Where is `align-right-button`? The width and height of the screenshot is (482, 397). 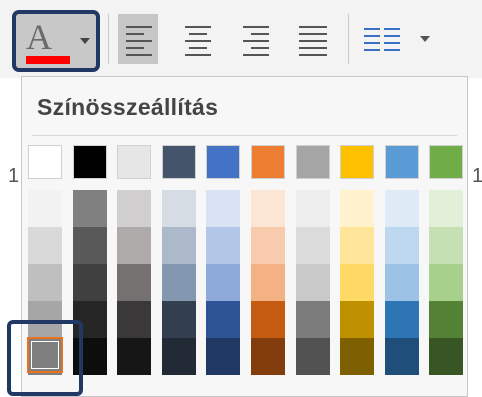 align-right-button is located at coordinates (256, 39).